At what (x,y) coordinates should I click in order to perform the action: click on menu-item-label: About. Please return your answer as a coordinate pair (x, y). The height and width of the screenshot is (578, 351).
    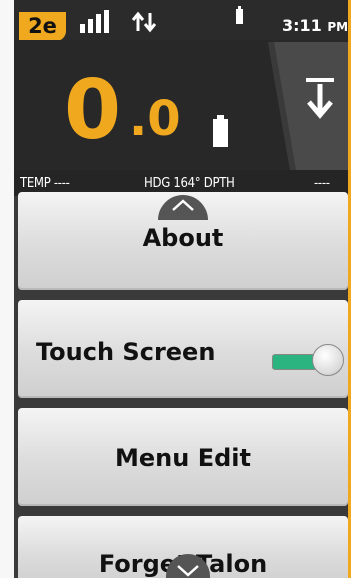
    Looking at the image, I should click on (183, 238).